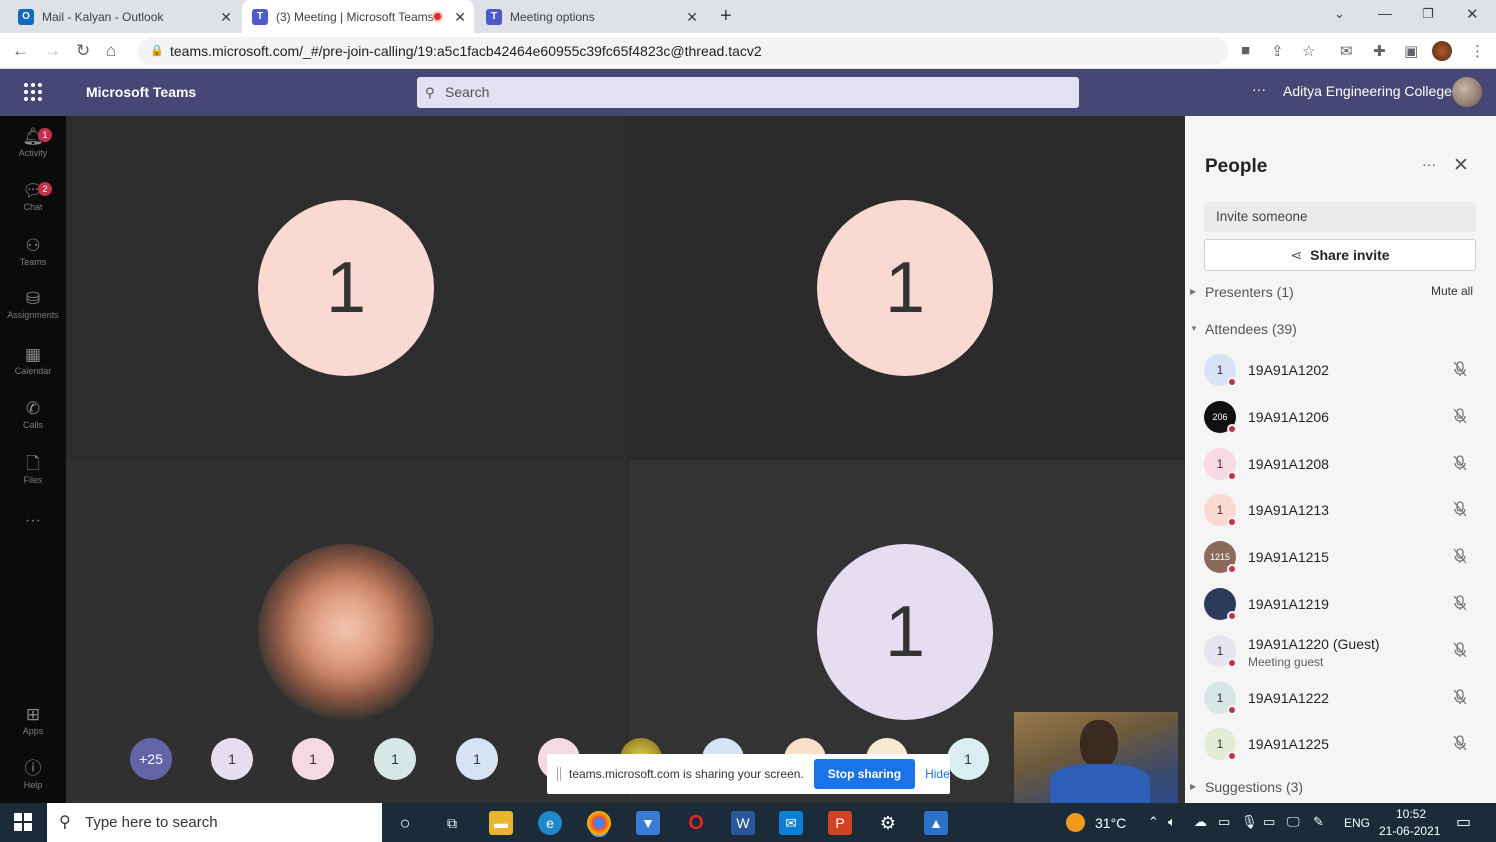  Describe the element at coordinates (1259, 89) in the screenshot. I see `more-options-button: ···` at that location.